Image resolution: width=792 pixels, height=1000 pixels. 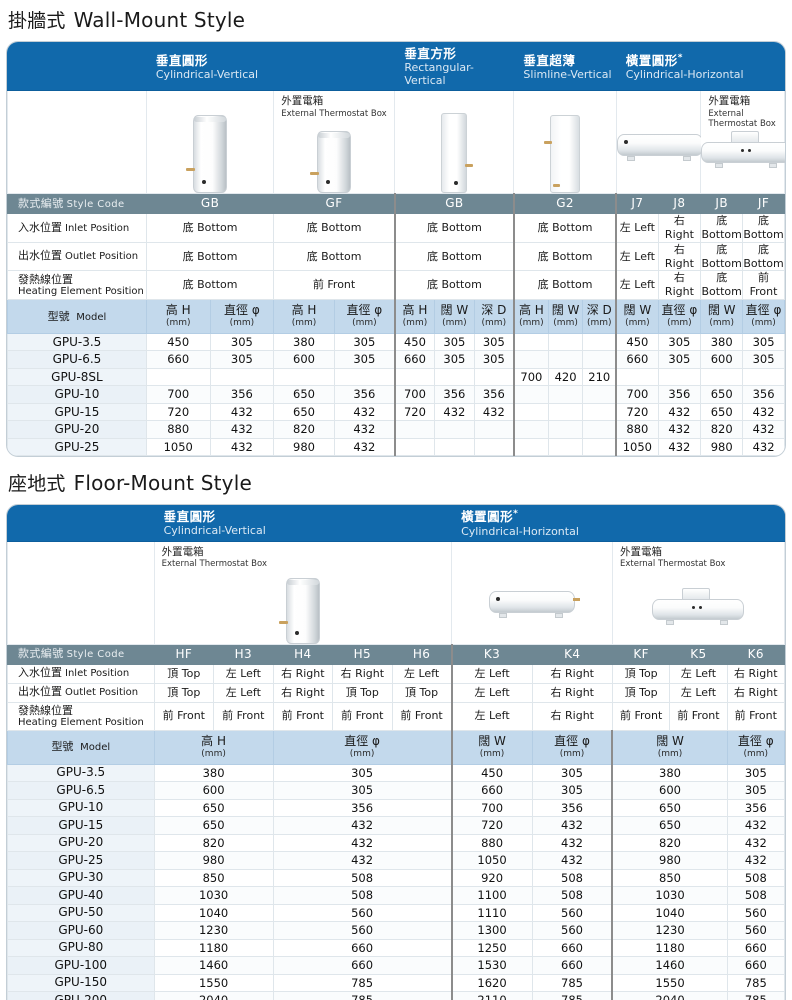 I want to click on footnote-star: *, so click(x=516, y=514).